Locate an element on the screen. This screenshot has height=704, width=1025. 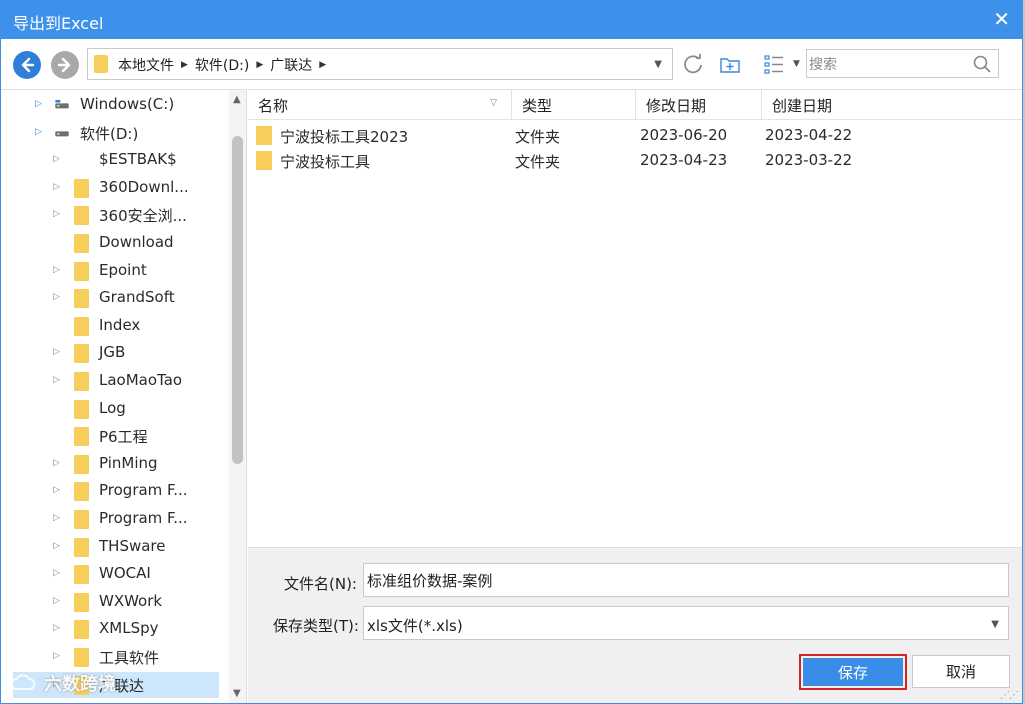
search-icon is located at coordinates (982, 64).